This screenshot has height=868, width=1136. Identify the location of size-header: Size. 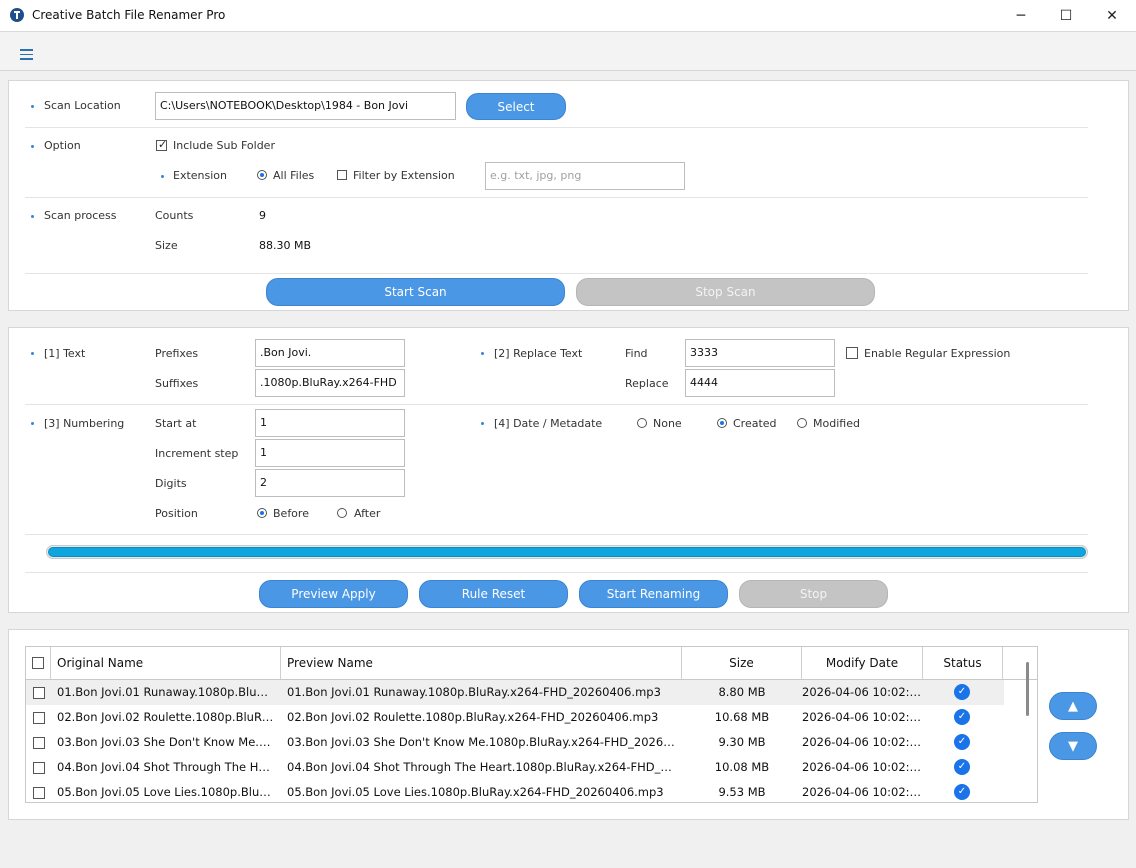
(742, 663).